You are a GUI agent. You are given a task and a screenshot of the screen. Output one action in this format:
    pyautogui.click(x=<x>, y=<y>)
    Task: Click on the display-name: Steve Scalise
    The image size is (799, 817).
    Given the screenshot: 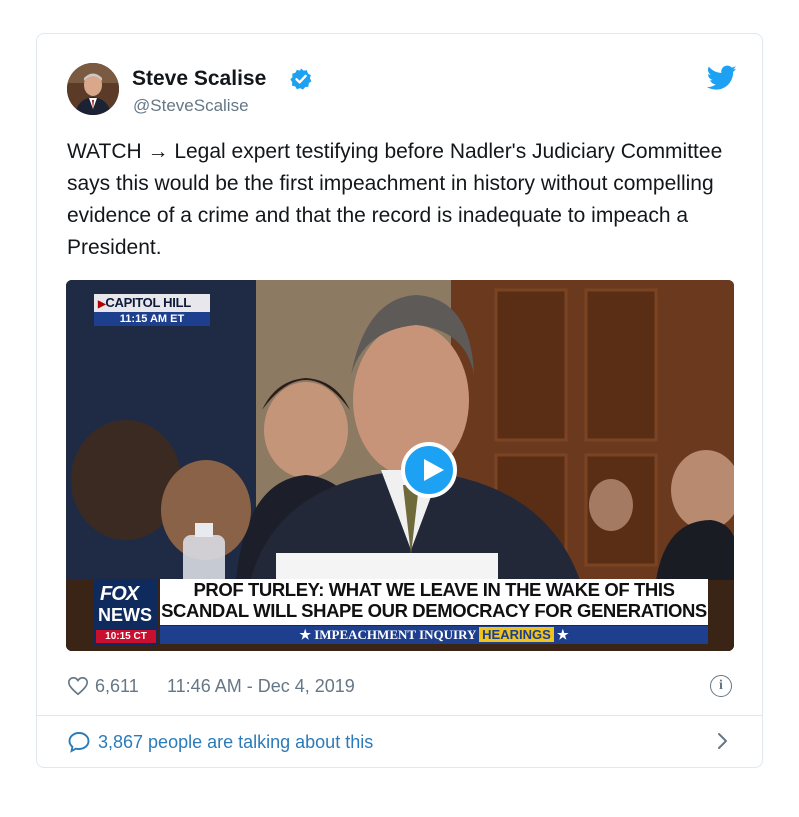 What is the action you would take?
    pyautogui.click(x=199, y=79)
    